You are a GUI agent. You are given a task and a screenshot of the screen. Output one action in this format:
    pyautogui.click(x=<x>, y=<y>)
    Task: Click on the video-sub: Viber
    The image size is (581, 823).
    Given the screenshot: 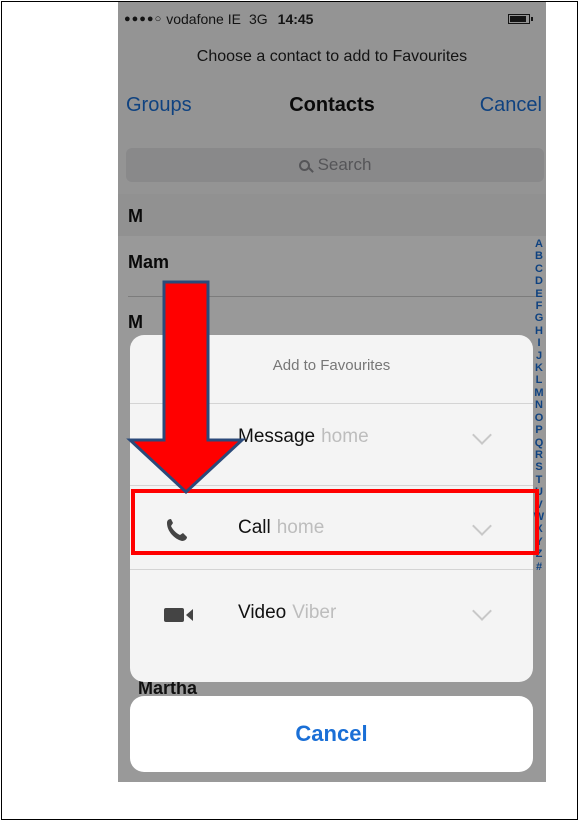 What is the action you would take?
    pyautogui.click(x=314, y=612)
    